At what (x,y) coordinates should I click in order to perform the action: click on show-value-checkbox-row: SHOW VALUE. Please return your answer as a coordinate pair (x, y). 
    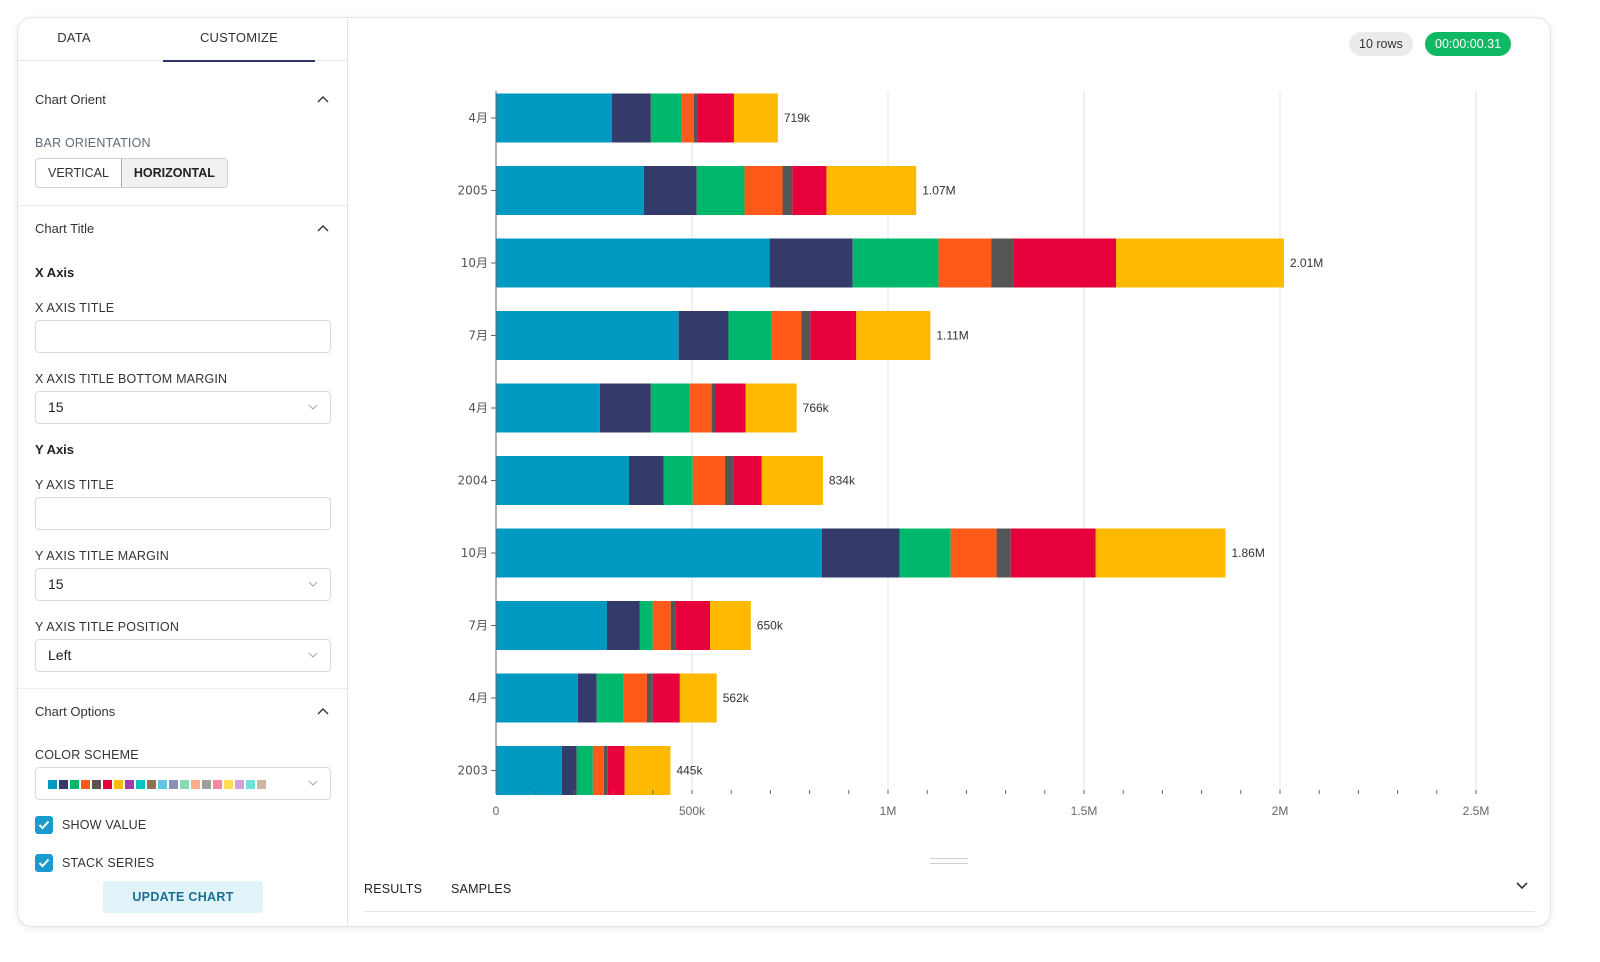
    Looking at the image, I should click on (90, 825).